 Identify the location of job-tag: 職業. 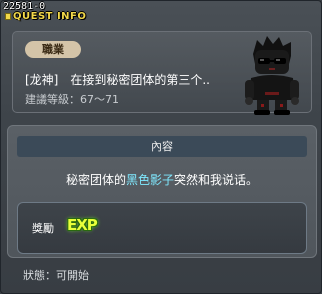
(53, 49).